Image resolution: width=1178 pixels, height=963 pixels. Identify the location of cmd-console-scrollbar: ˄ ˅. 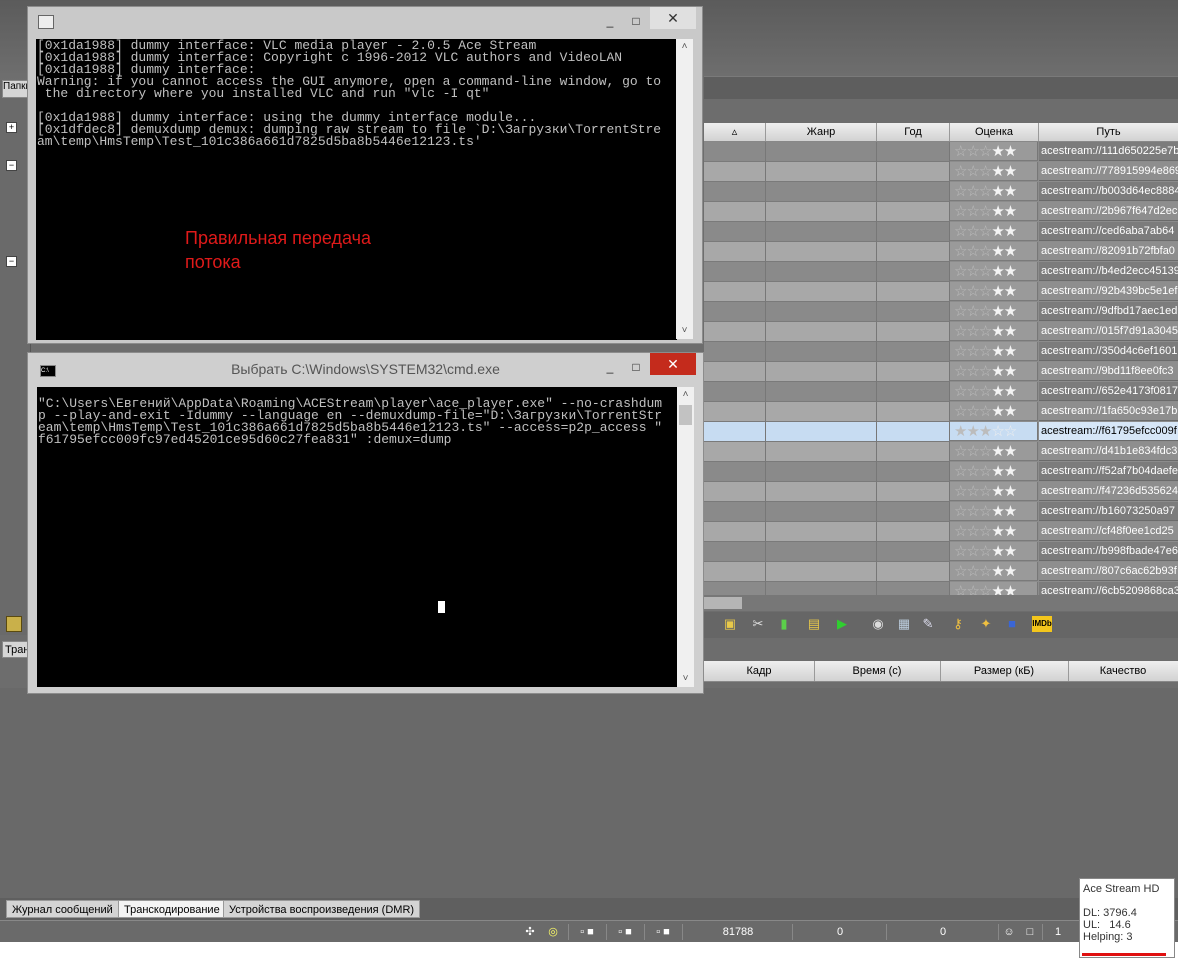
(685, 537).